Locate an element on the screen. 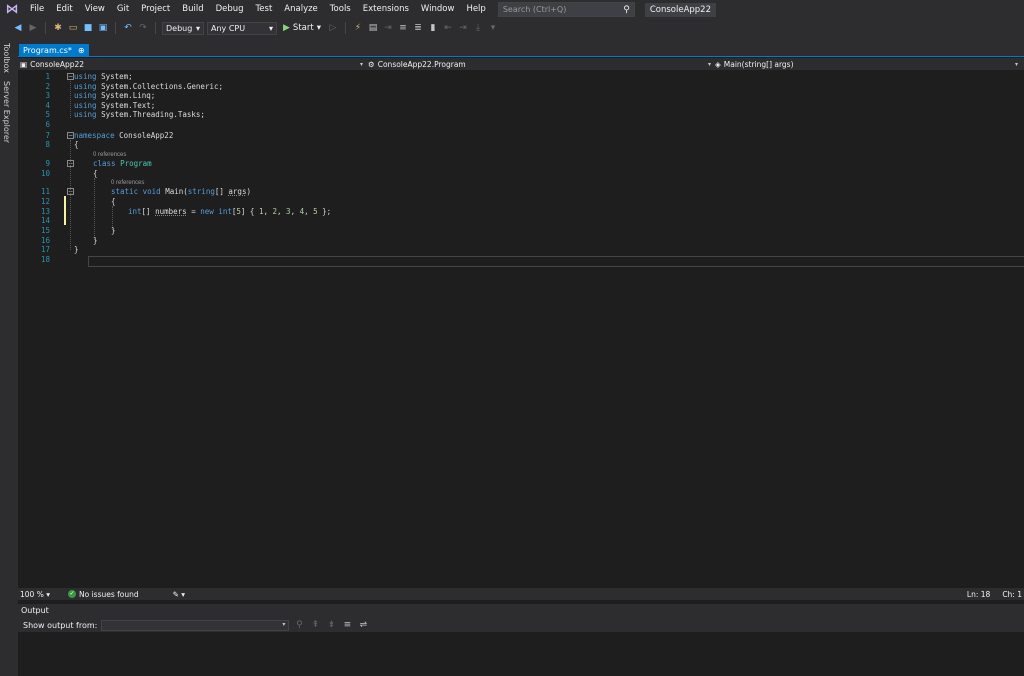  tab-label: Program.cs* is located at coordinates (47, 50).